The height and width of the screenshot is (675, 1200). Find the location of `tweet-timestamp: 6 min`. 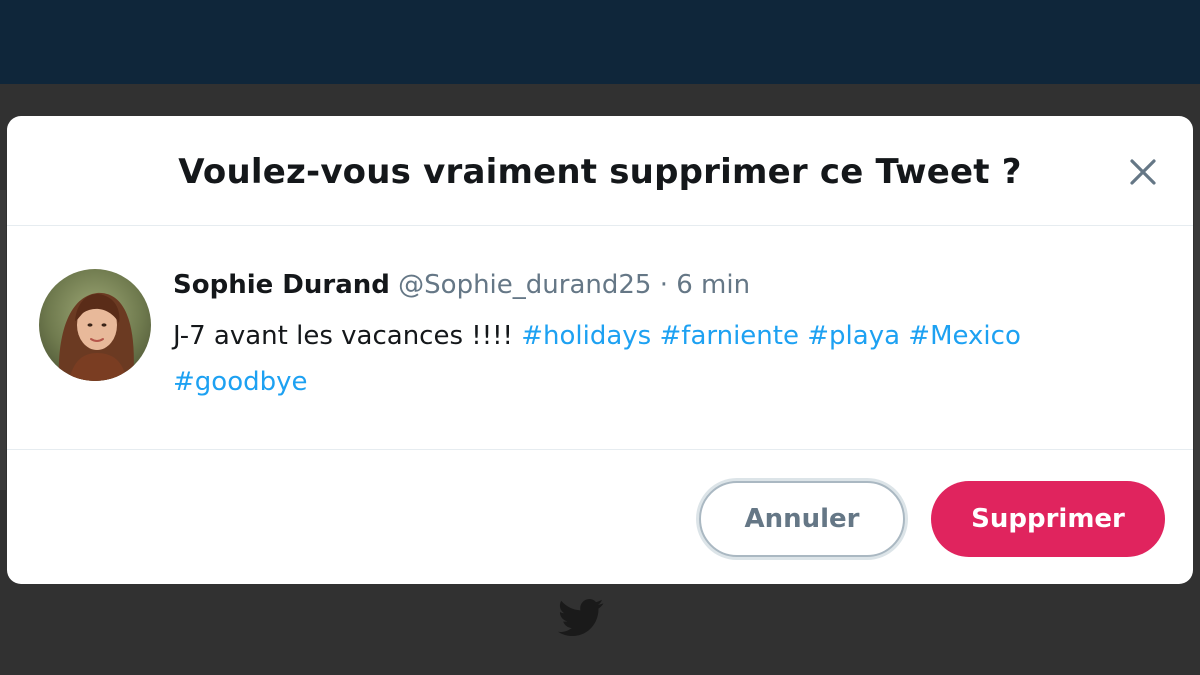

tweet-timestamp: 6 min is located at coordinates (713, 285).